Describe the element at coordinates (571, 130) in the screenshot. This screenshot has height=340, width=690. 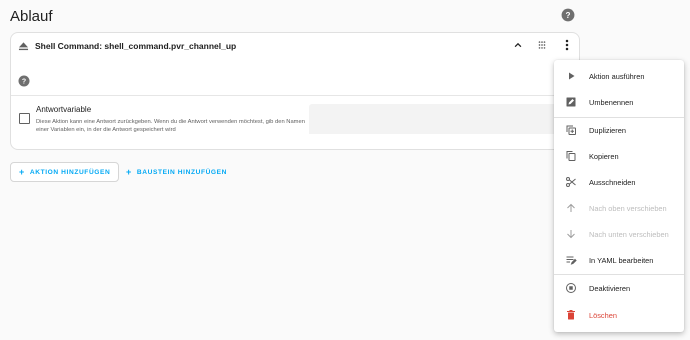
I see `duplicate-icon` at that location.